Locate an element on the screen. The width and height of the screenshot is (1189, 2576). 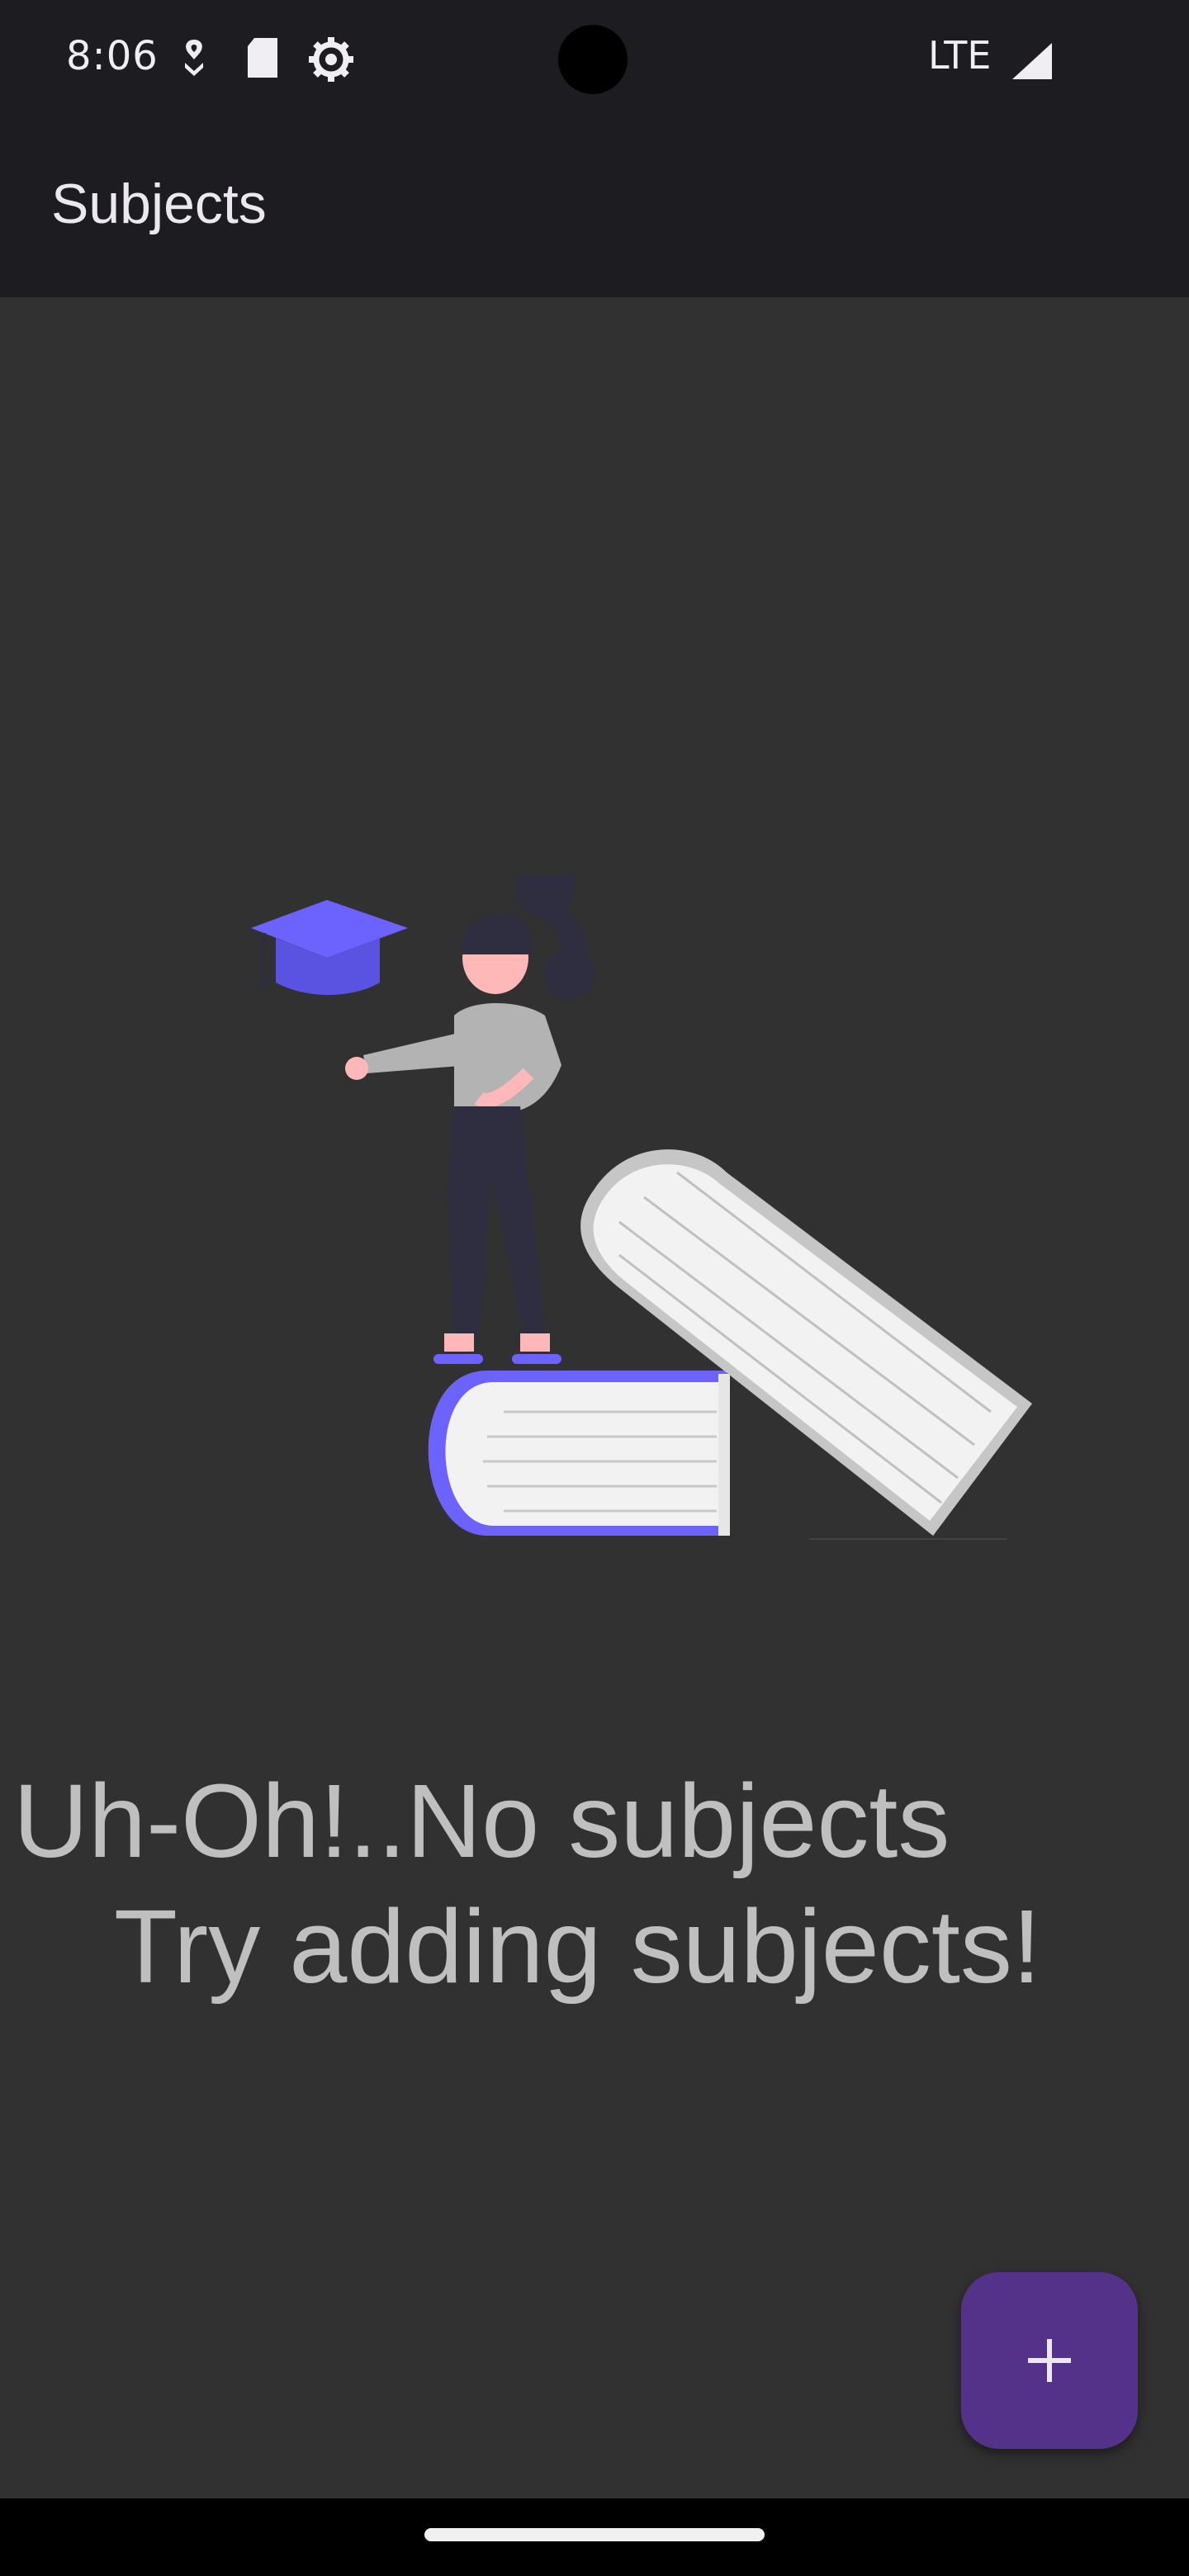
network-type: LTE is located at coordinates (960, 55).